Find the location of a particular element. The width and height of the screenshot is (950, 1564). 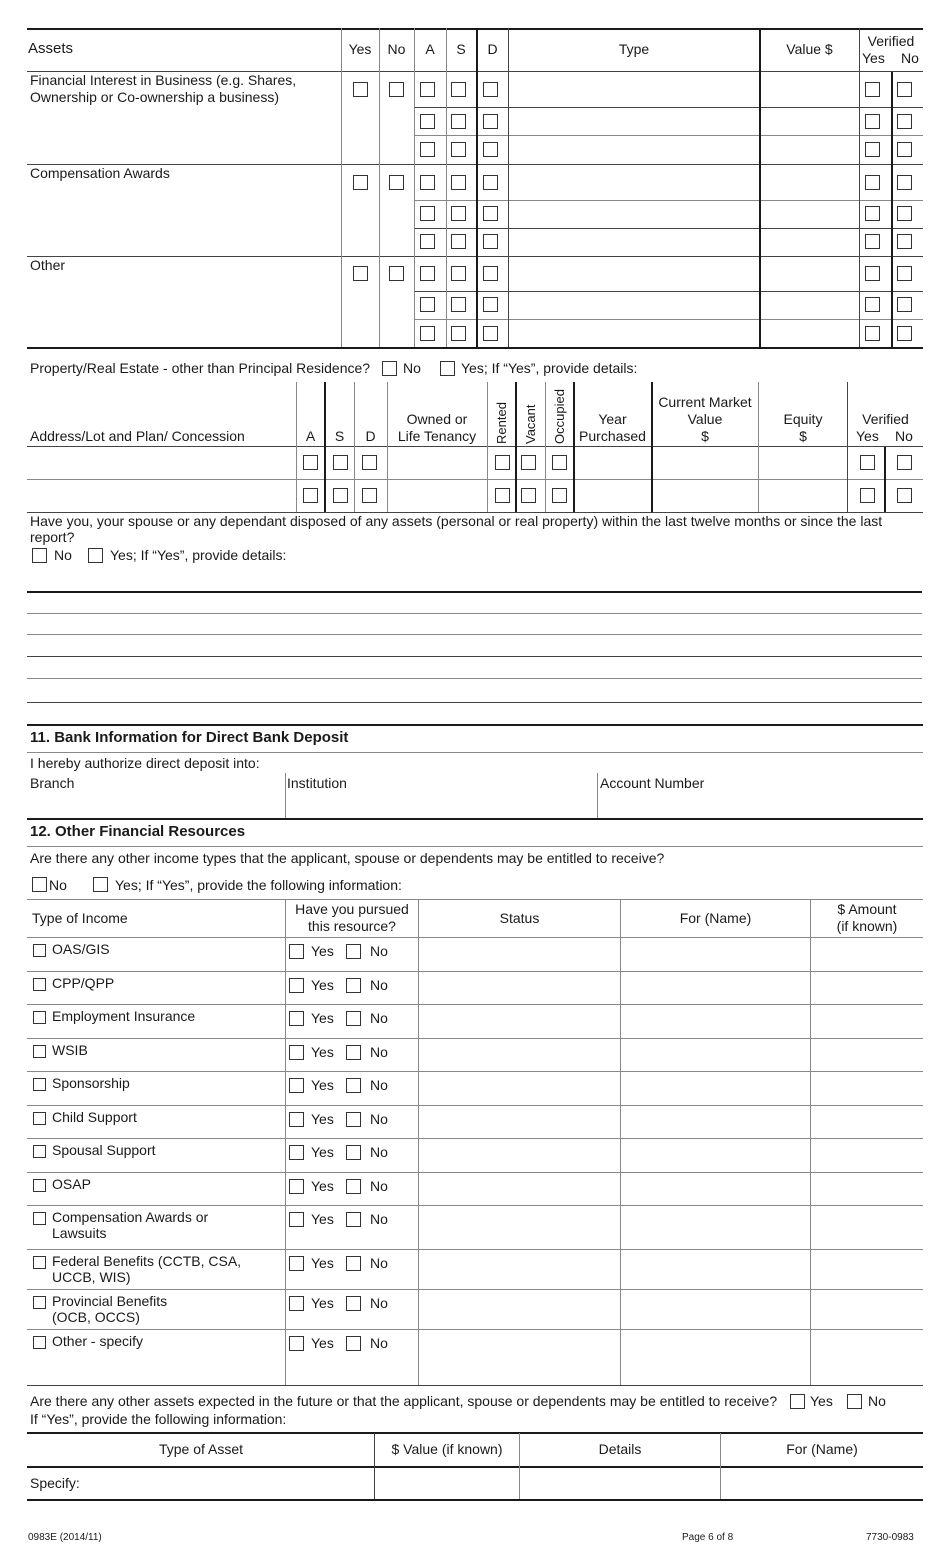

future-yes-checkbox is located at coordinates (797, 1401).